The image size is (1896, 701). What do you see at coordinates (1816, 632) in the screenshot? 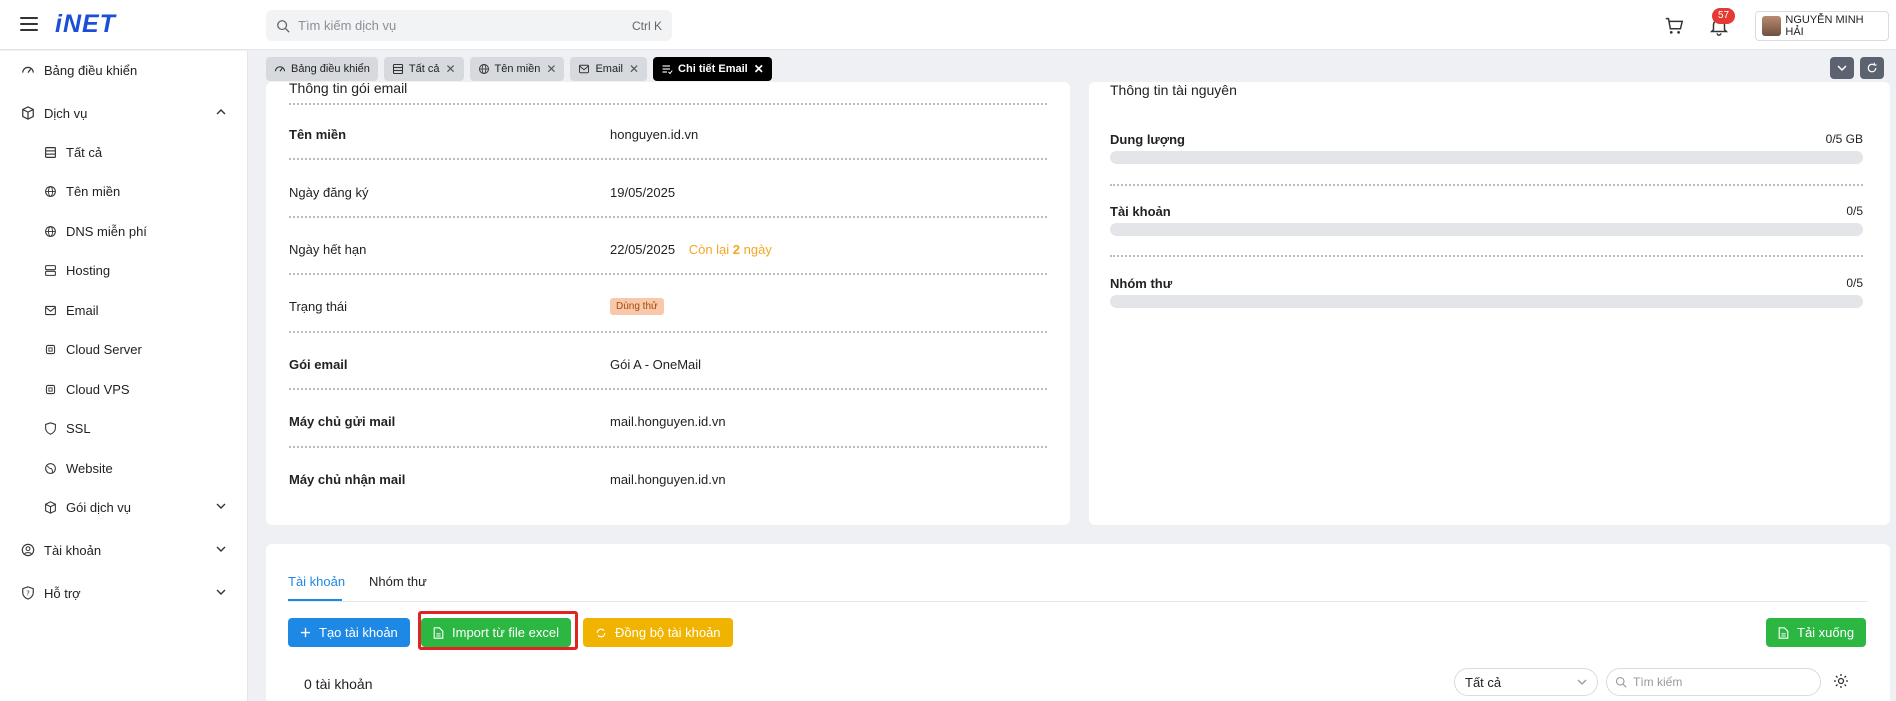
I see `download-button: Tải xuống` at bounding box center [1816, 632].